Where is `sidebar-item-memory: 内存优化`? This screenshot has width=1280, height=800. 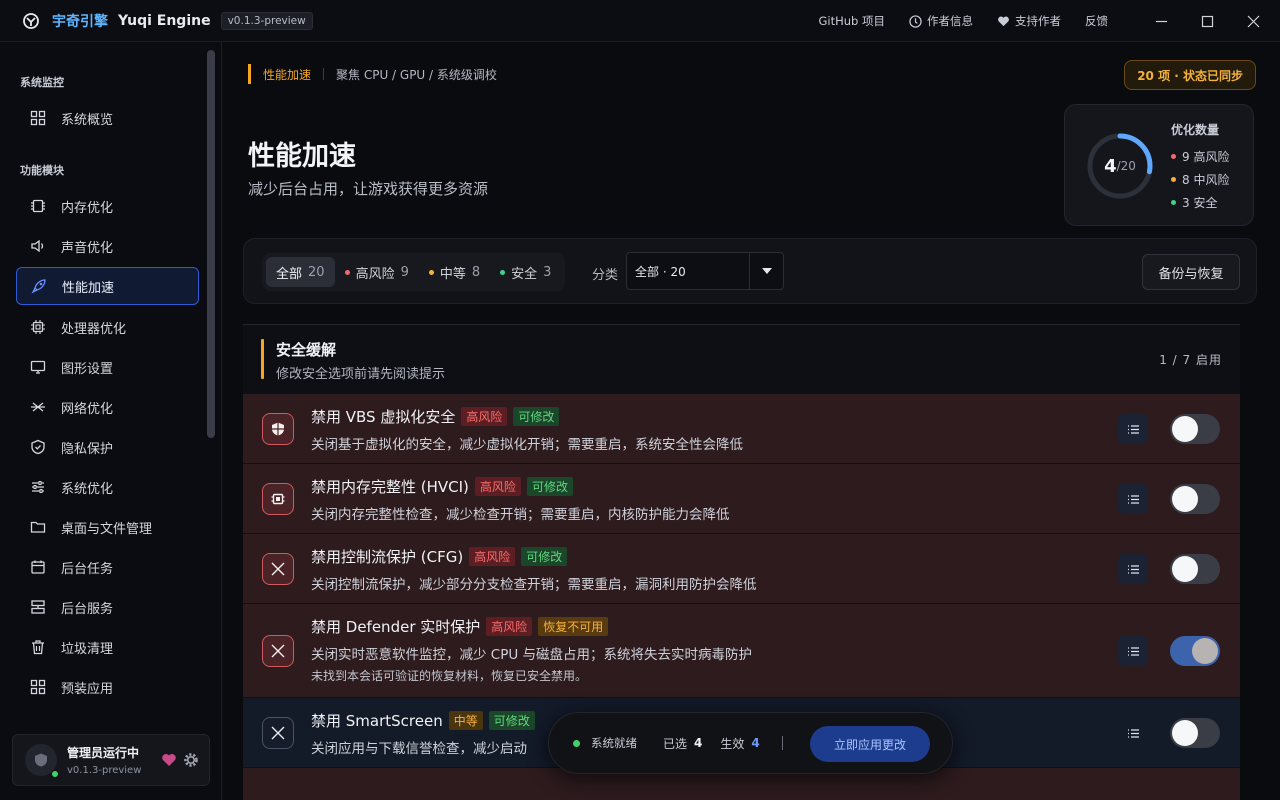 sidebar-item-memory: 内存优化 is located at coordinates (107, 206).